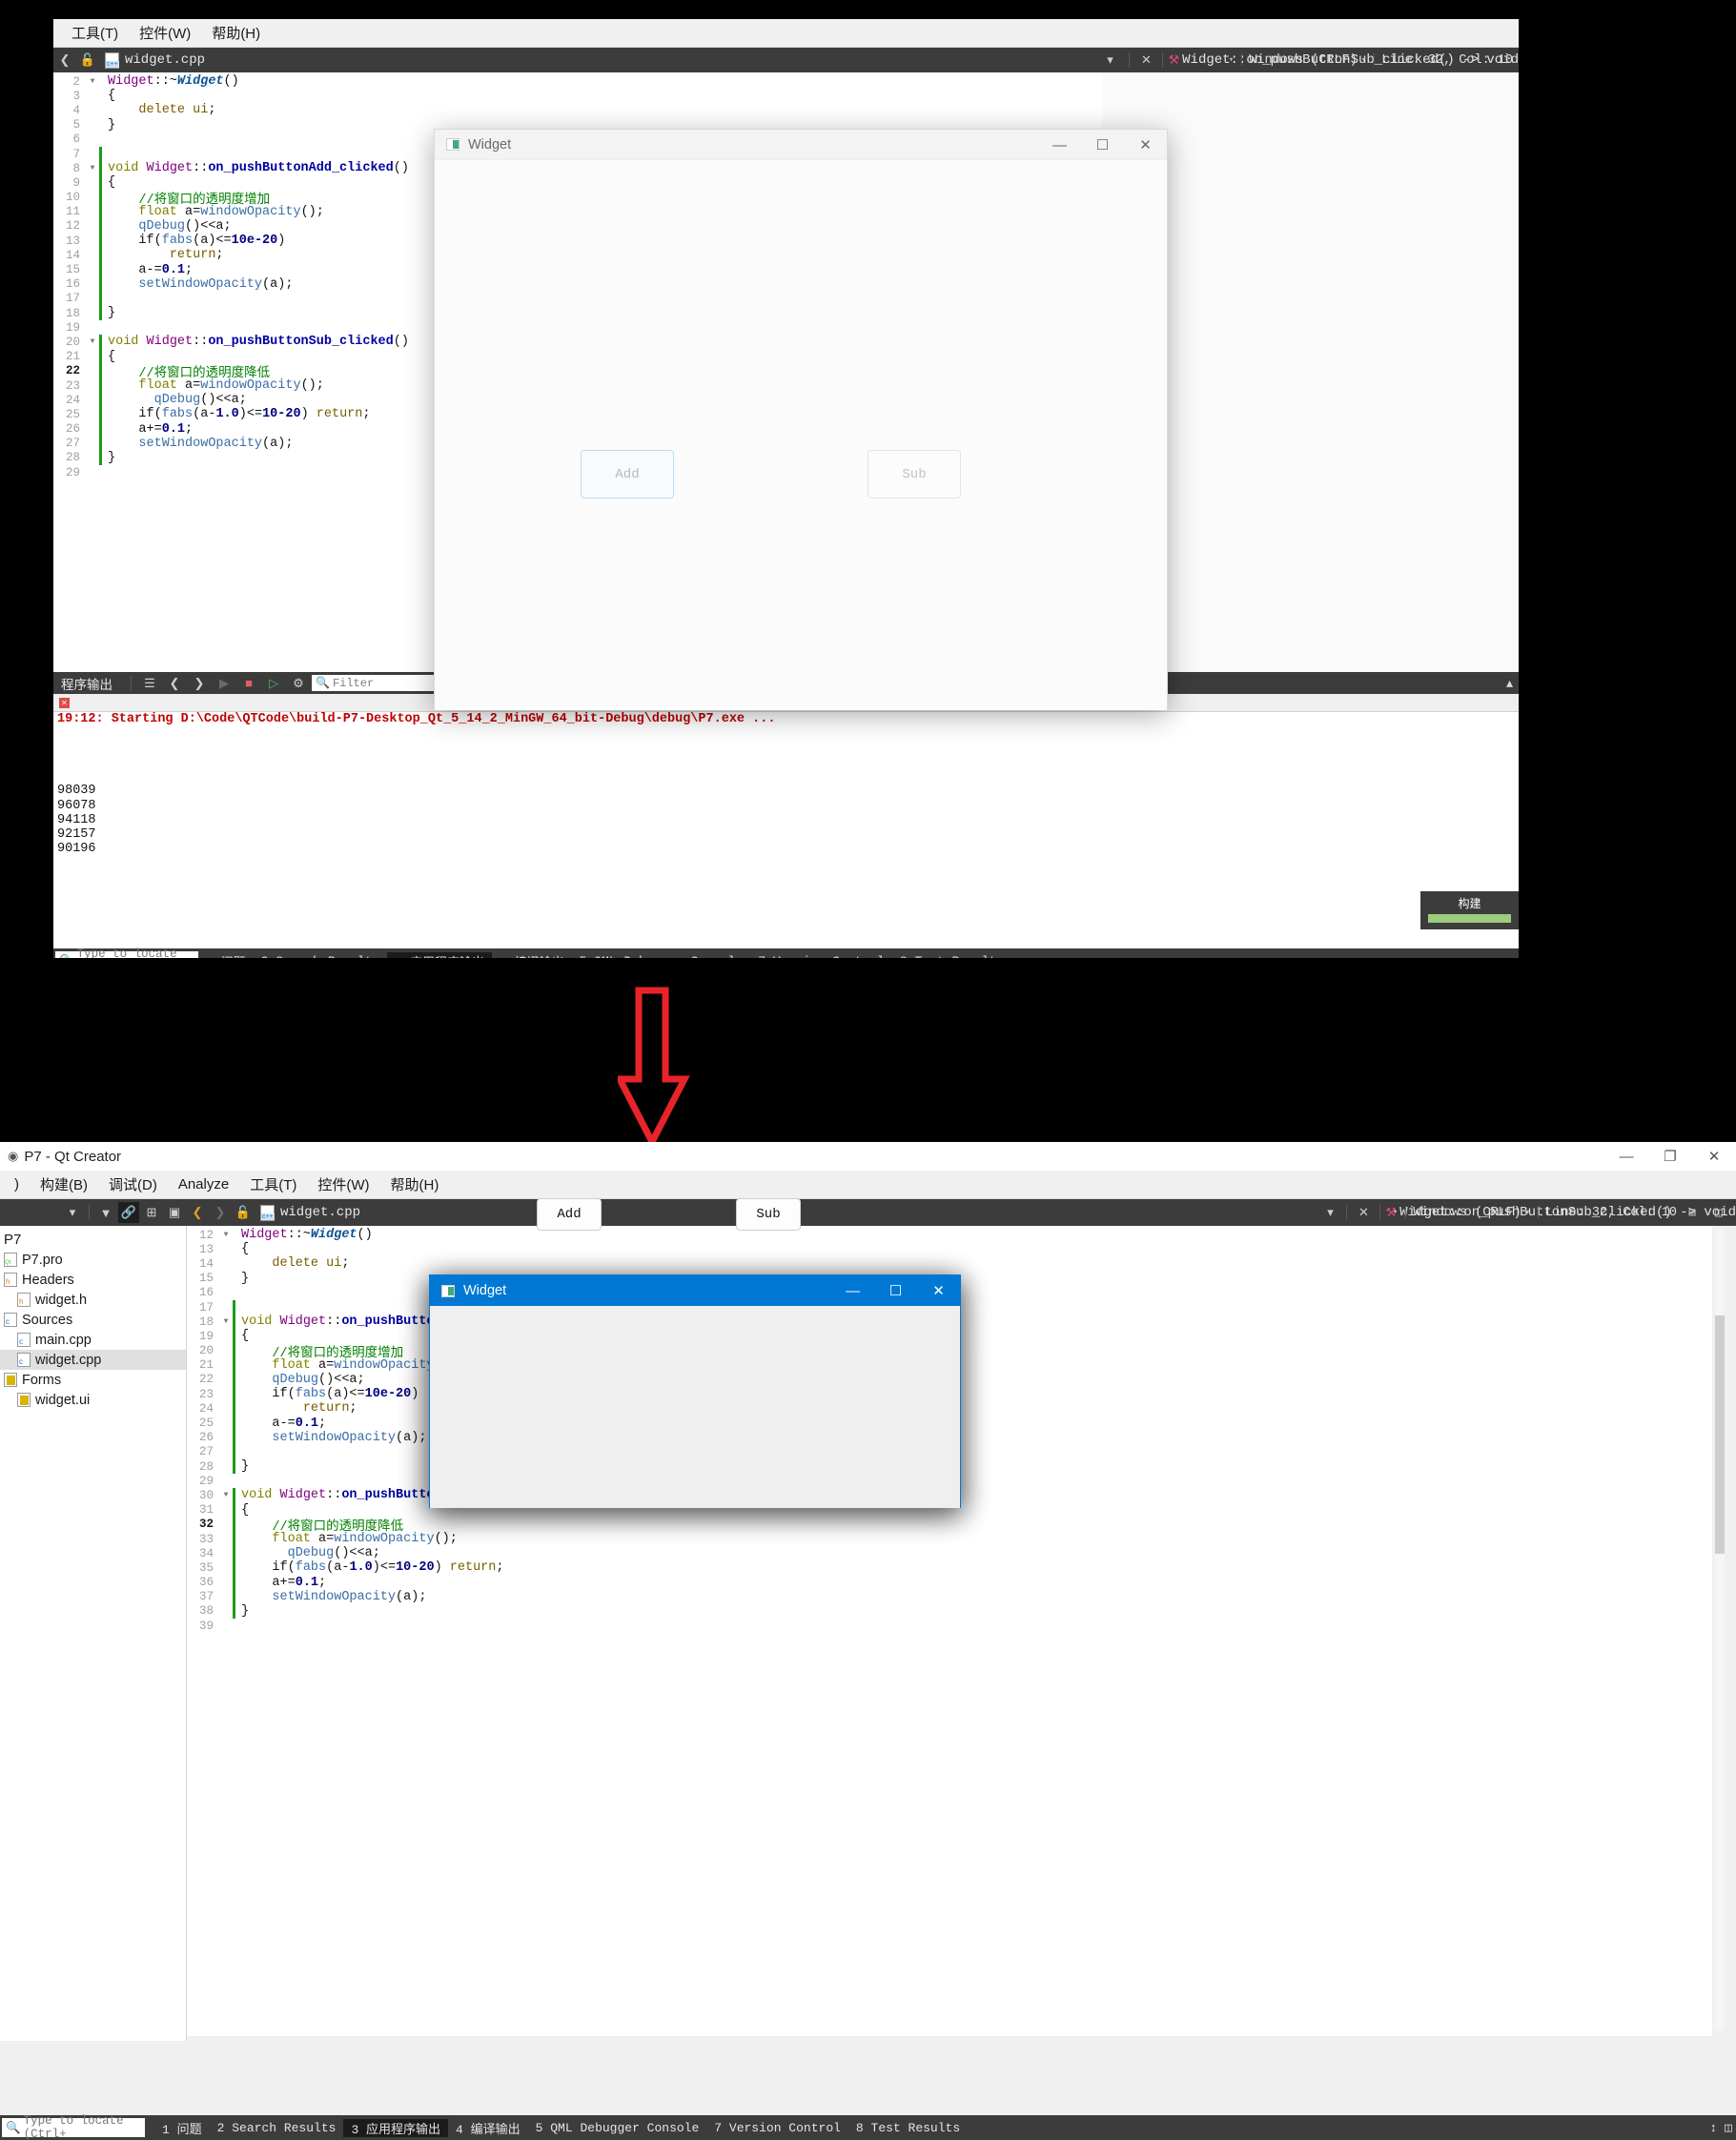 Image resolution: width=1736 pixels, height=2140 pixels. What do you see at coordinates (199, 683) in the screenshot?
I see `next-icon: ❯` at bounding box center [199, 683].